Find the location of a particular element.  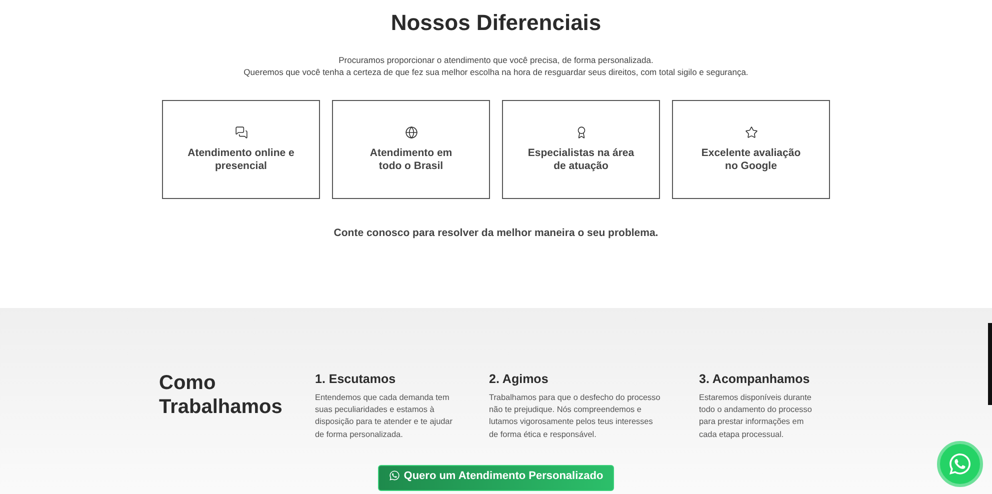

card-label: Especialistas na área is located at coordinates (581, 153).